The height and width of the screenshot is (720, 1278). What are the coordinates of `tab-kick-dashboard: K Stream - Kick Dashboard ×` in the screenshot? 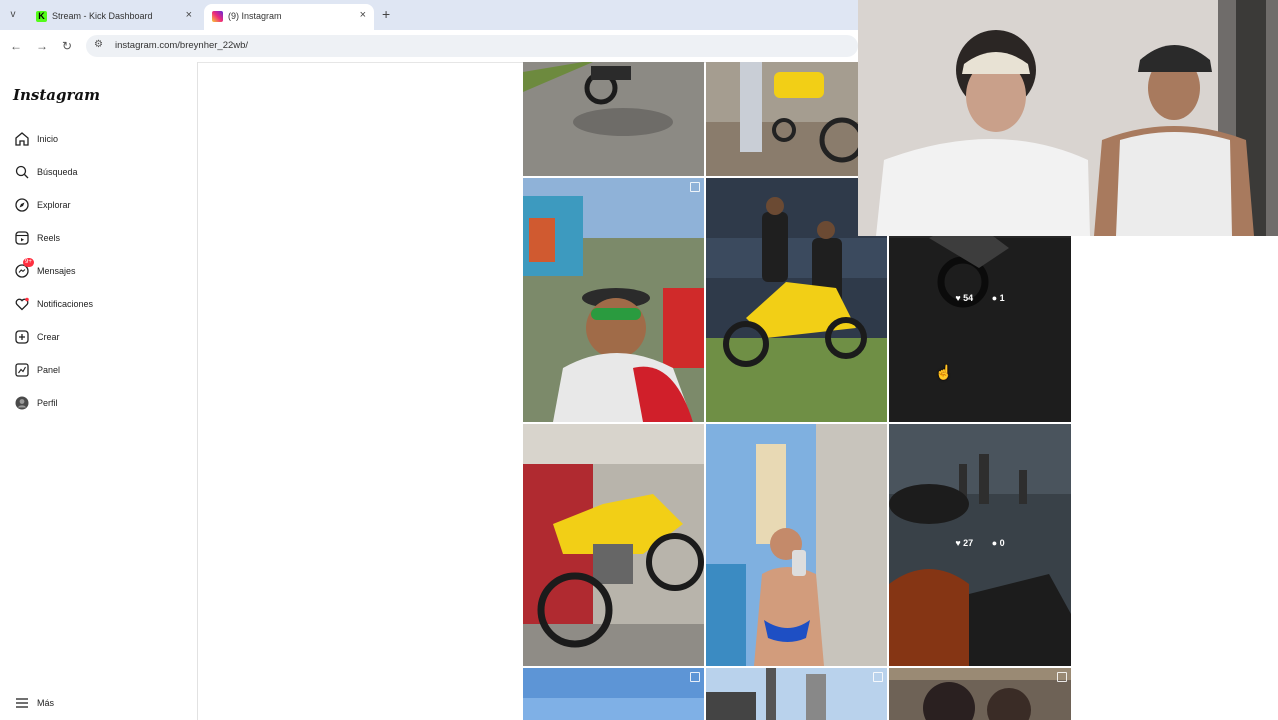 It's located at (114, 17).